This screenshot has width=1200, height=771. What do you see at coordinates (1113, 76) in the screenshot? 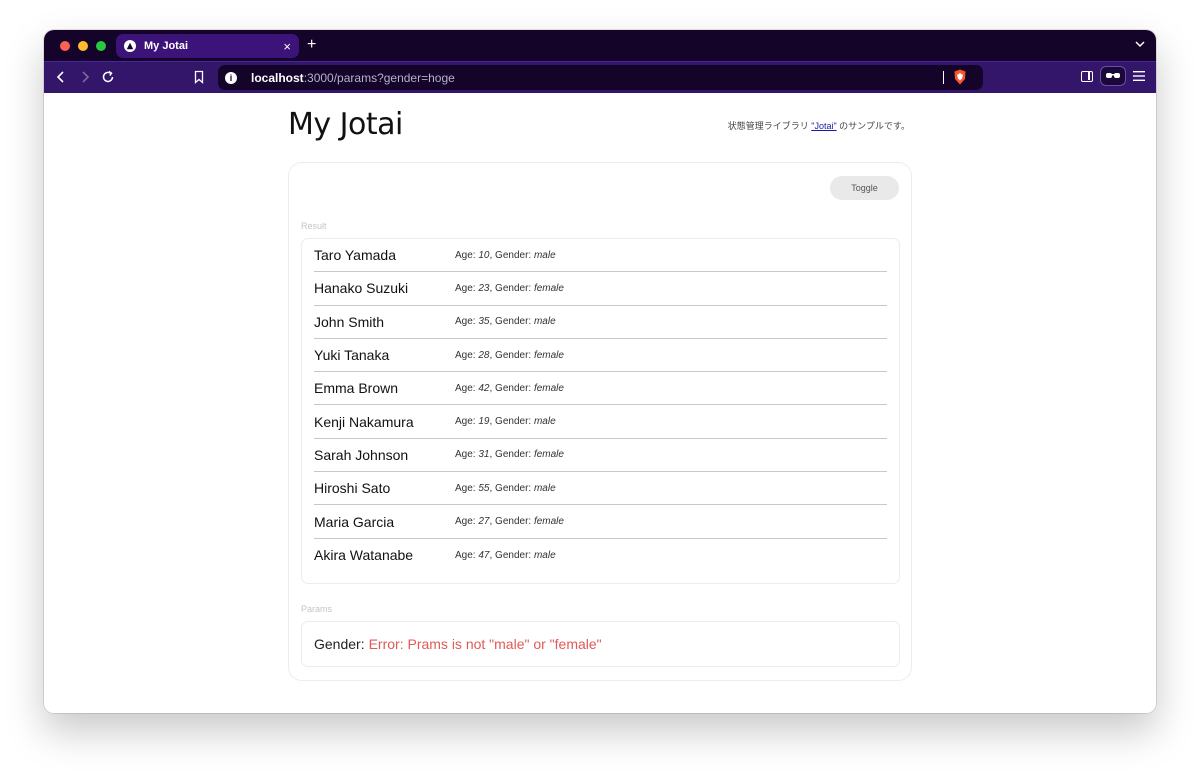
I see `wallet-icon` at bounding box center [1113, 76].